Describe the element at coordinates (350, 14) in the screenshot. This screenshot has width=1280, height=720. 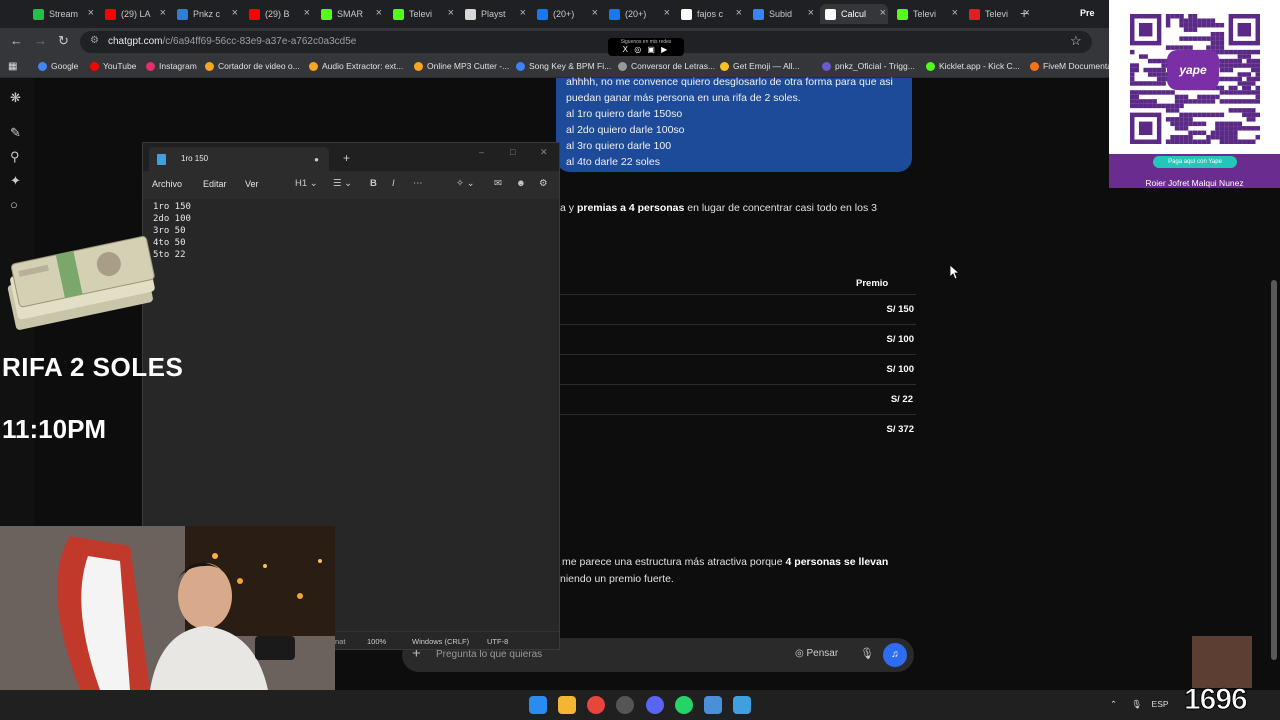
I see `browser-tab: SMAR ×` at that location.